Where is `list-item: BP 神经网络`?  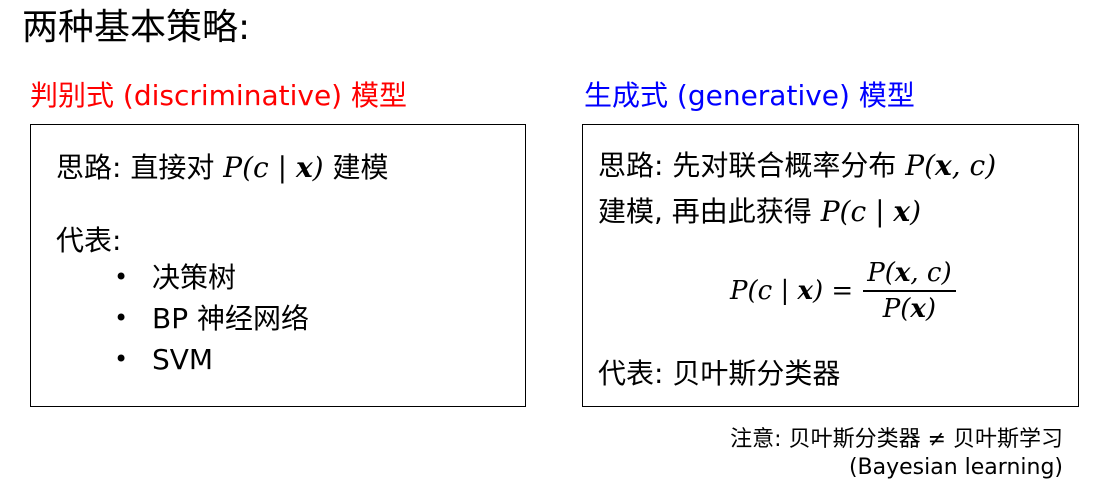 list-item: BP 神经网络 is located at coordinates (211, 318).